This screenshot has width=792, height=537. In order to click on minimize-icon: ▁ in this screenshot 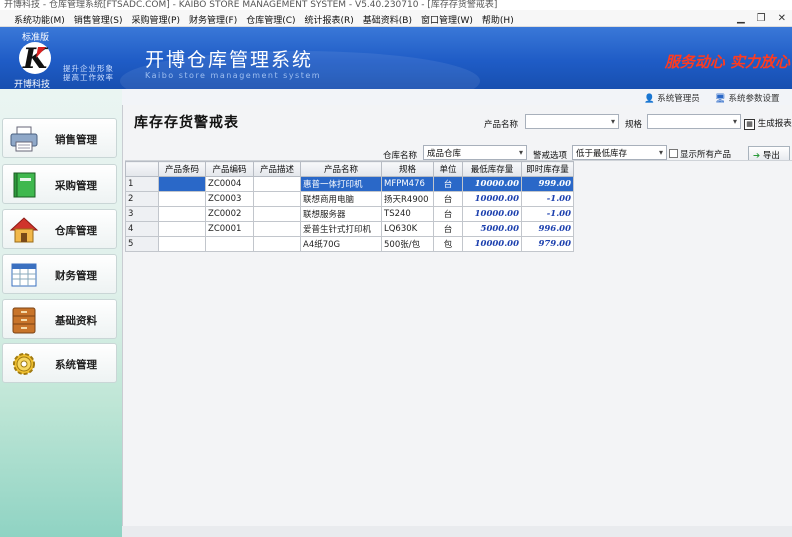, I will do `click(741, 18)`.